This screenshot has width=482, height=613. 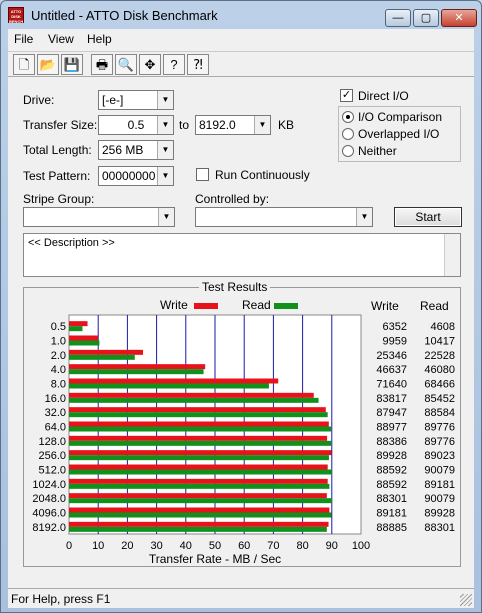 I want to click on x-axis-label: Transfer Rate - MB / Sec, so click(x=215, y=557).